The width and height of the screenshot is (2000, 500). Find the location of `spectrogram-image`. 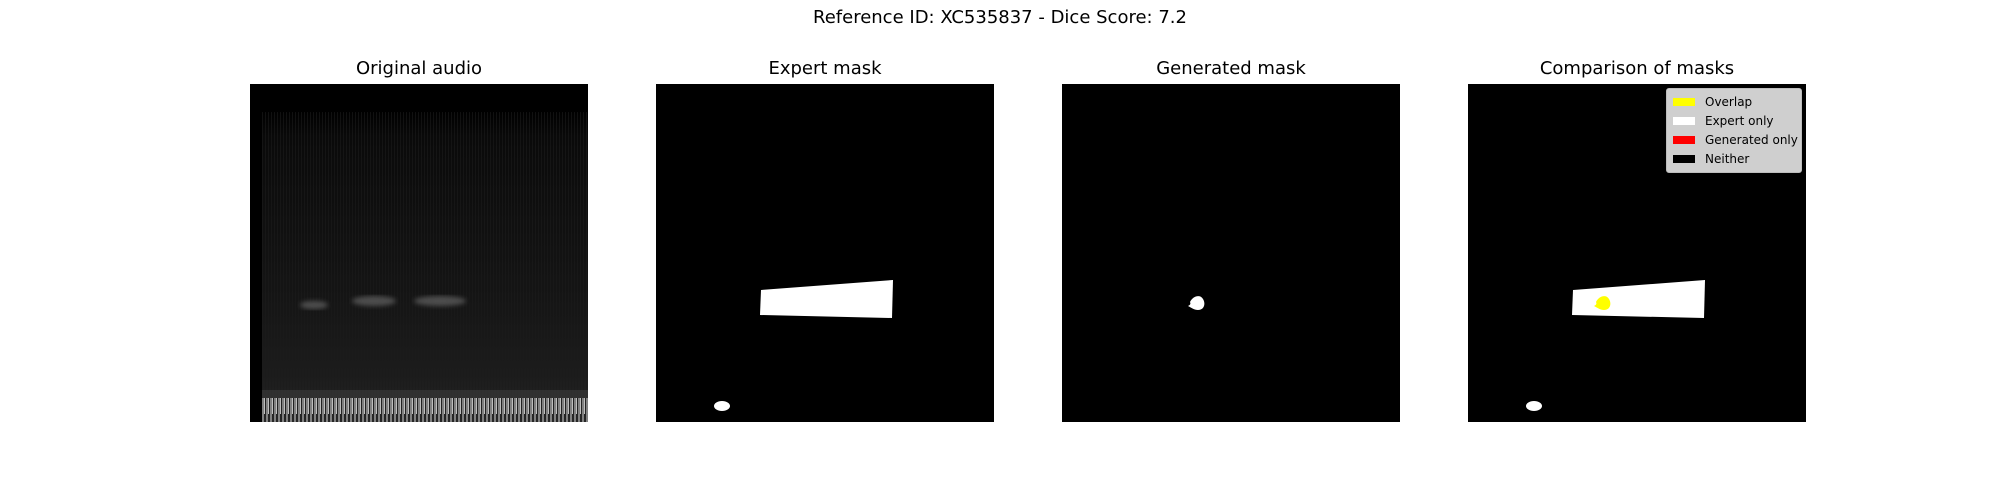

spectrogram-image is located at coordinates (419, 253).